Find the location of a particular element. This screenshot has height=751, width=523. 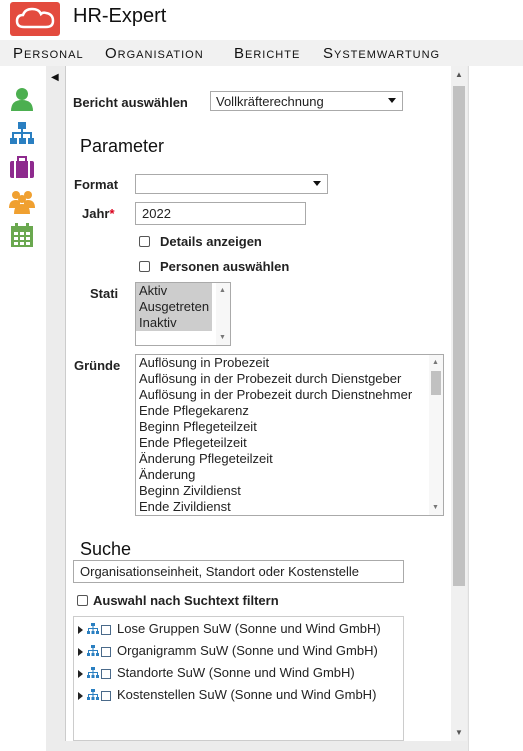

suche-heading: Suche is located at coordinates (106, 549).